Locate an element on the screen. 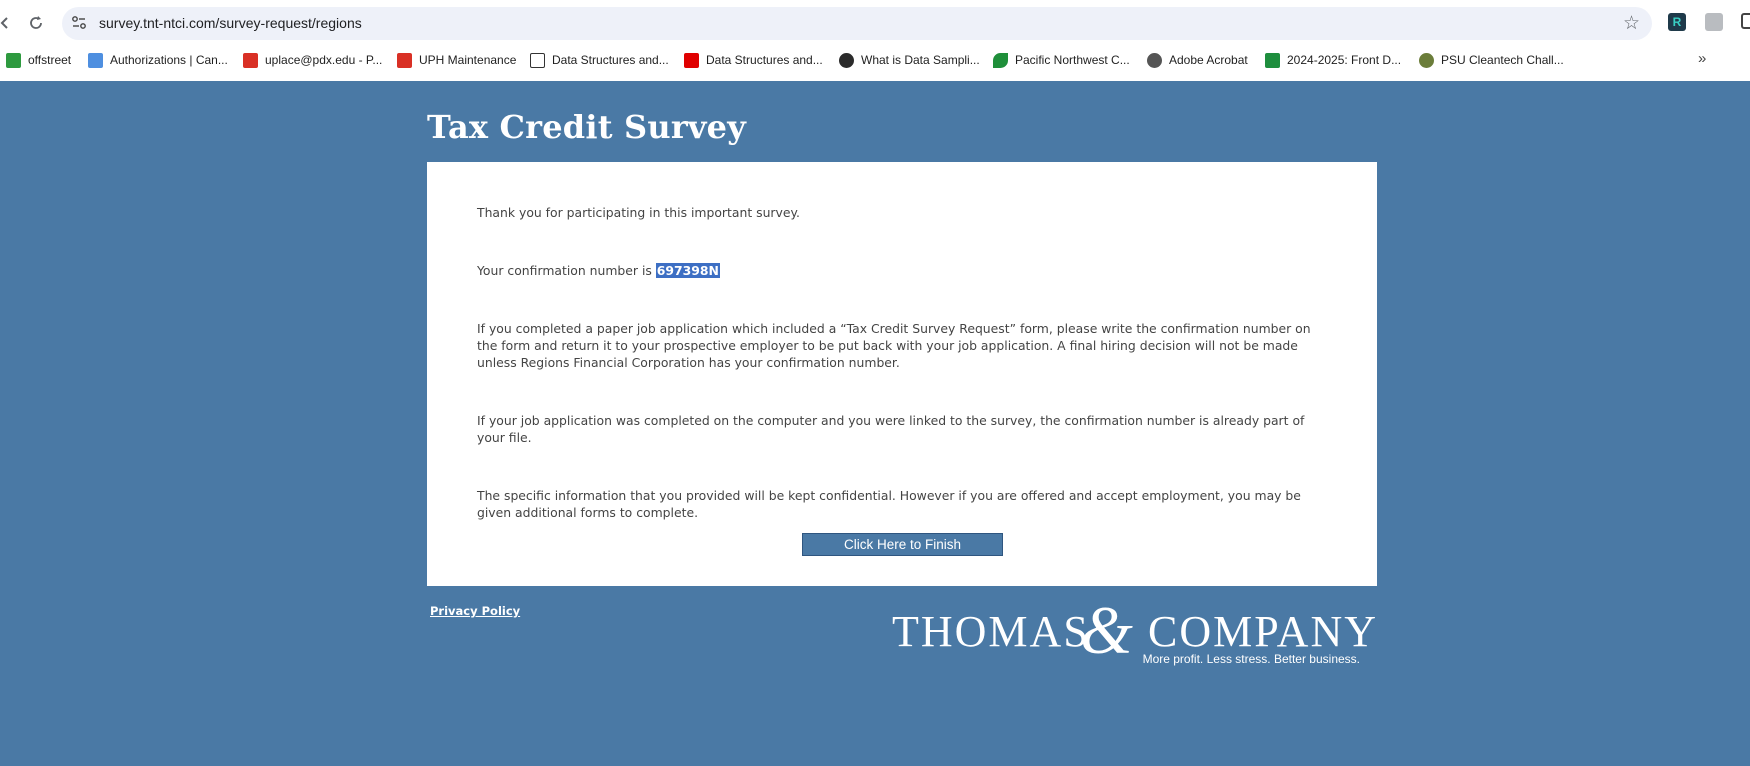 The image size is (1750, 766). privacy-policy-link: Privacy Policy is located at coordinates (475, 611).